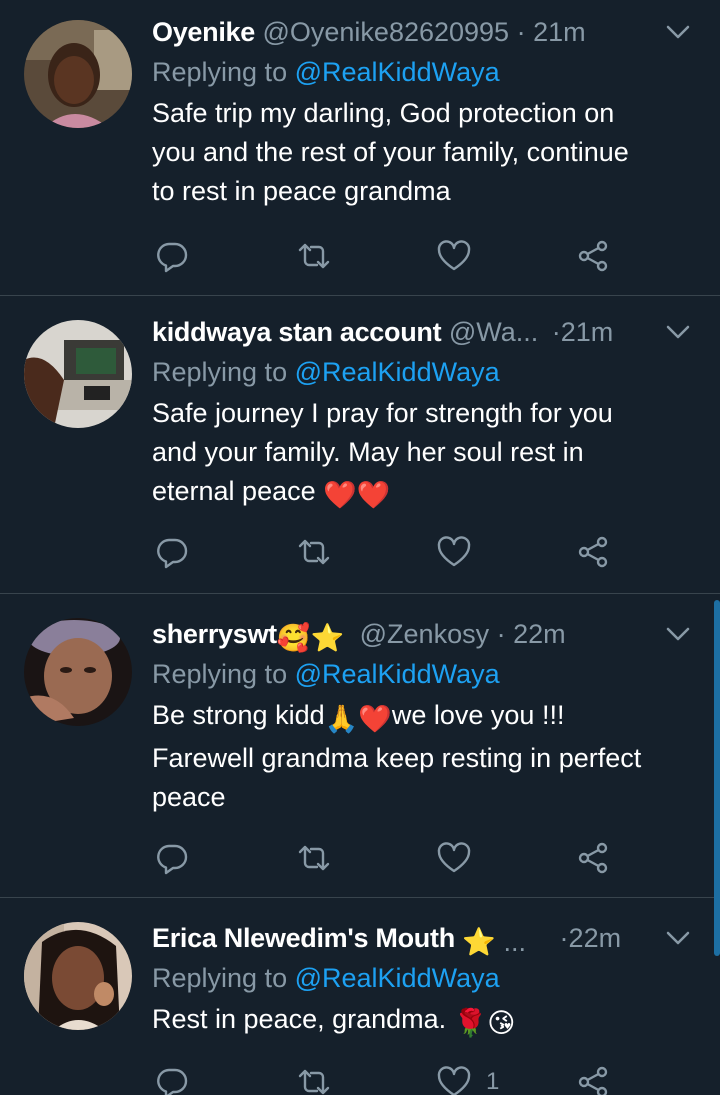 This screenshot has width=720, height=1095. What do you see at coordinates (383, 113) in the screenshot?
I see `tweet-text-line: Safe trip my darling, God protection on` at bounding box center [383, 113].